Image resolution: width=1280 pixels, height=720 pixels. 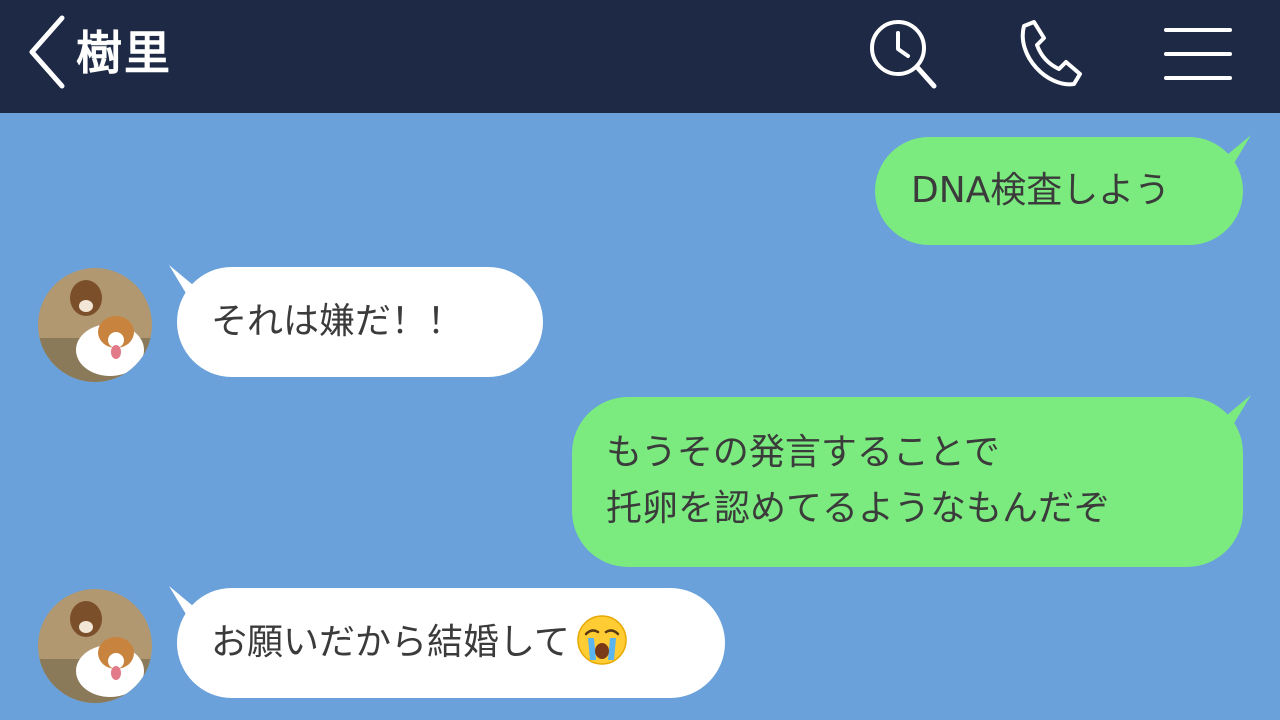 I want to click on chevron-left-icon, so click(x=47, y=52).